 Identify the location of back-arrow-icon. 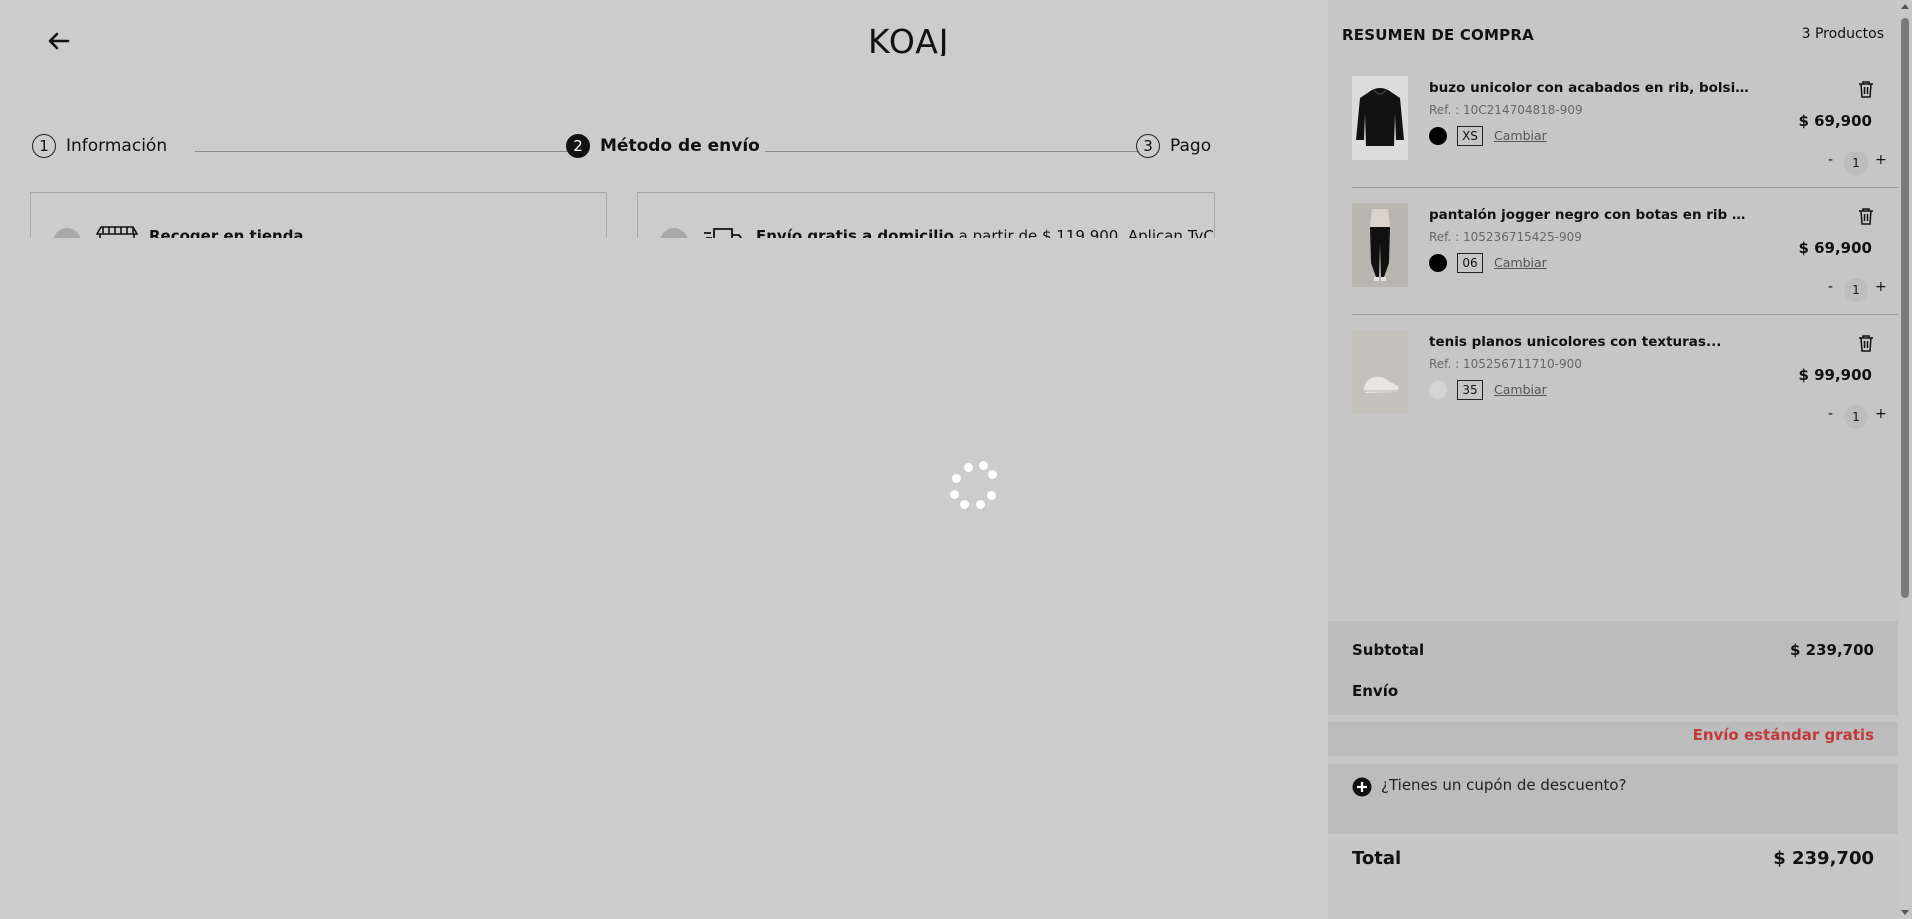
(59, 41).